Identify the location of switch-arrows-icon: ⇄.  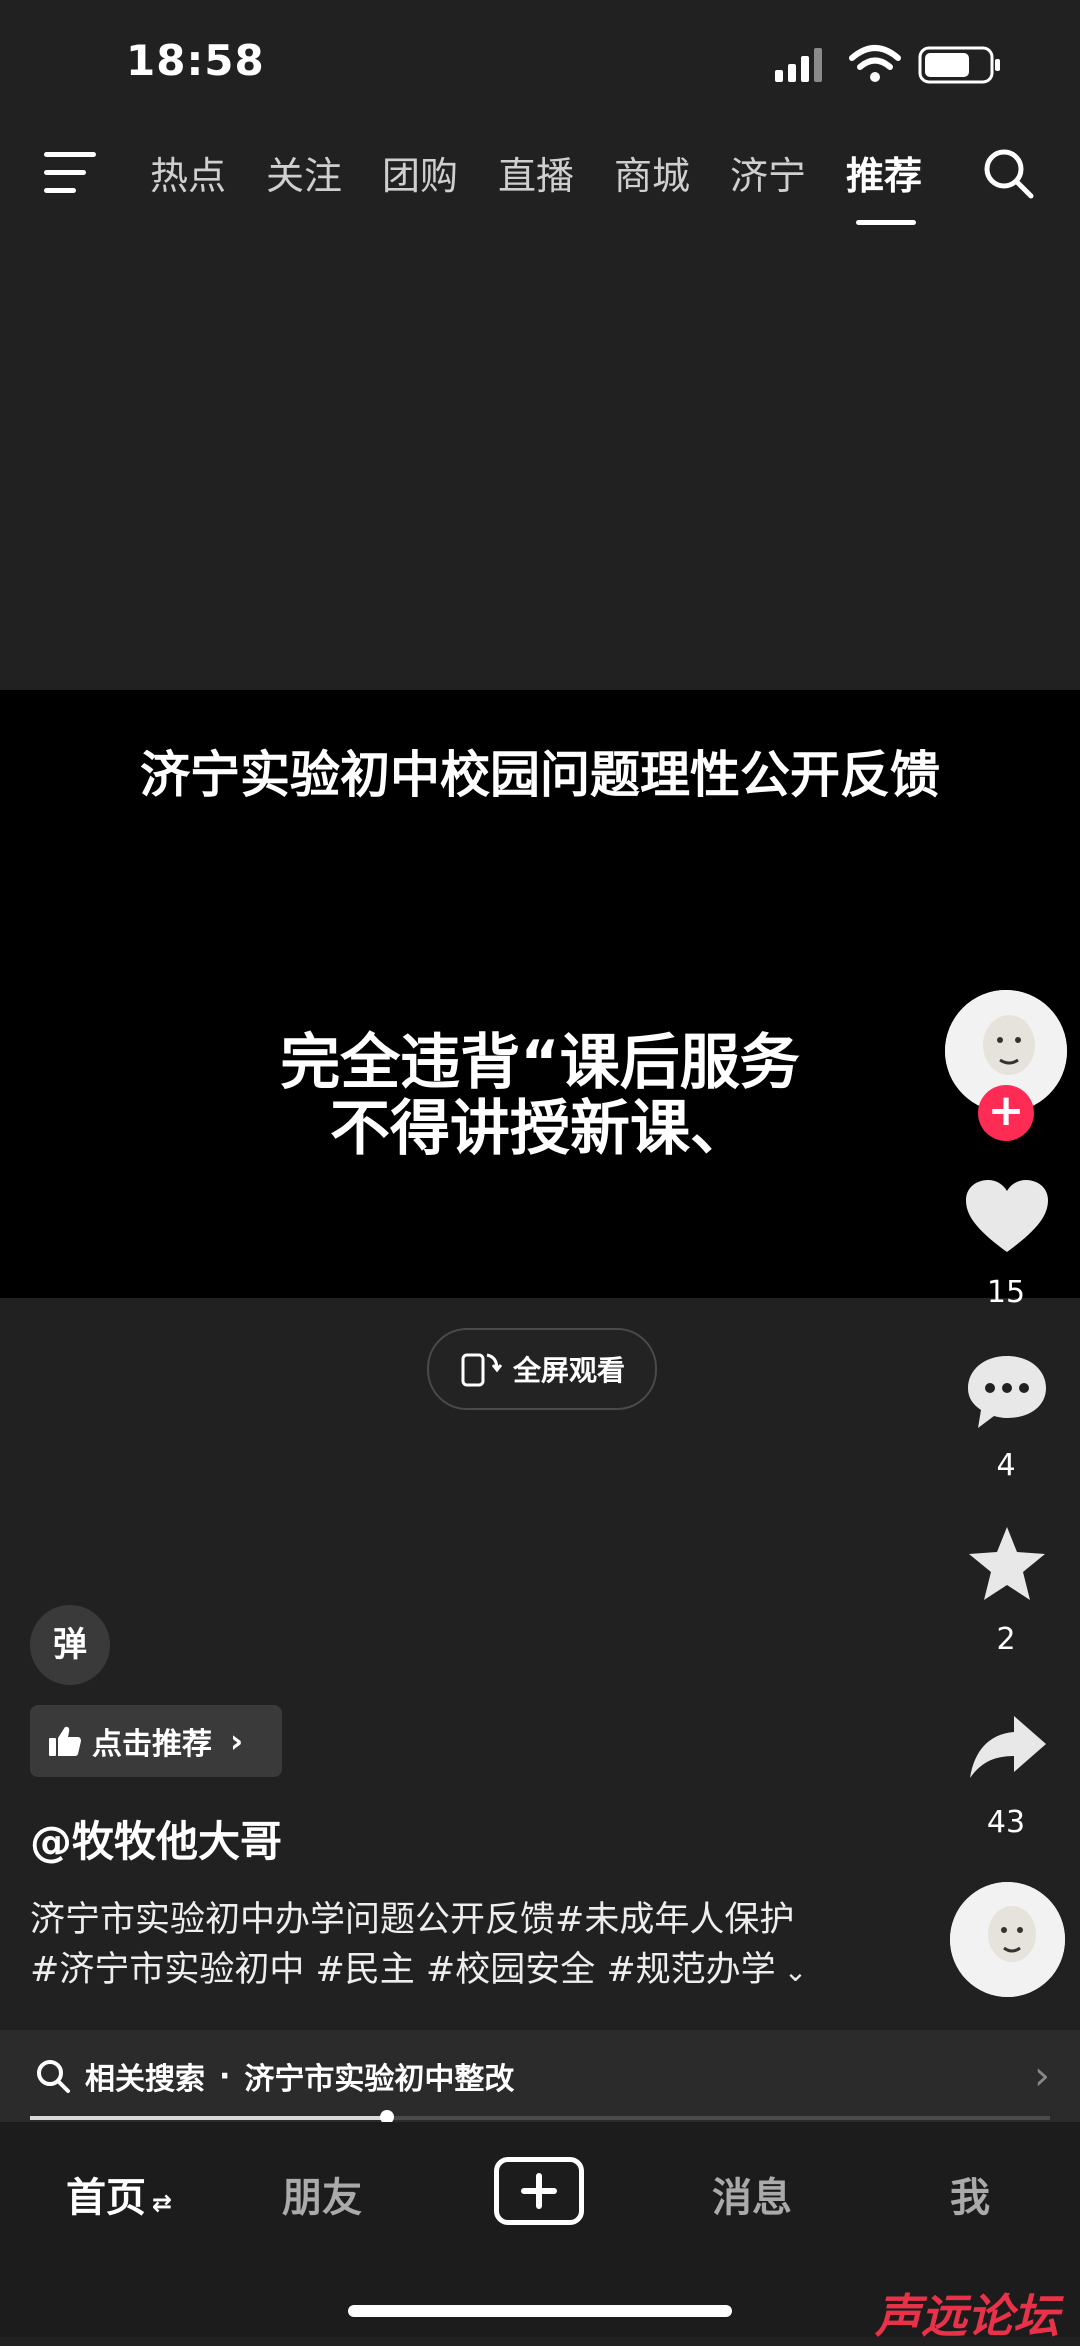
(162, 2203).